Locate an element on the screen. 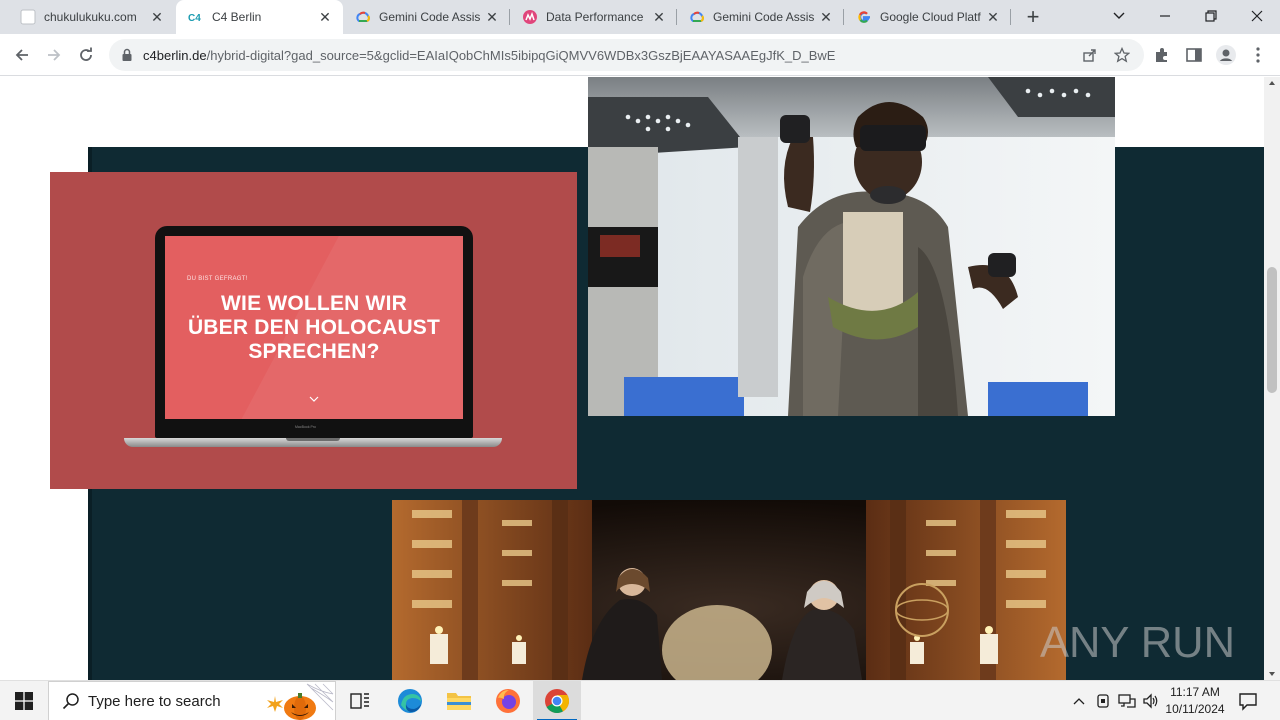 The image size is (1280, 720). arrow-right-icon is located at coordinates (54, 55).